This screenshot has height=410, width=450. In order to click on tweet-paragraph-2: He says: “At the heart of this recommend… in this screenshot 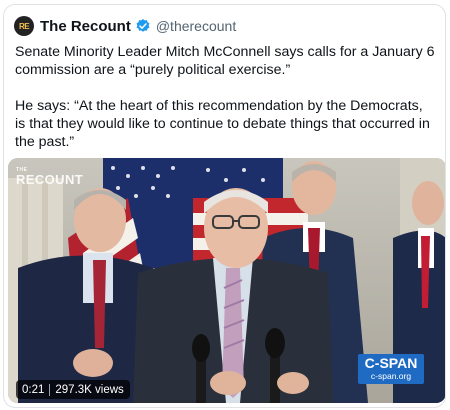, I will do `click(222, 124)`.